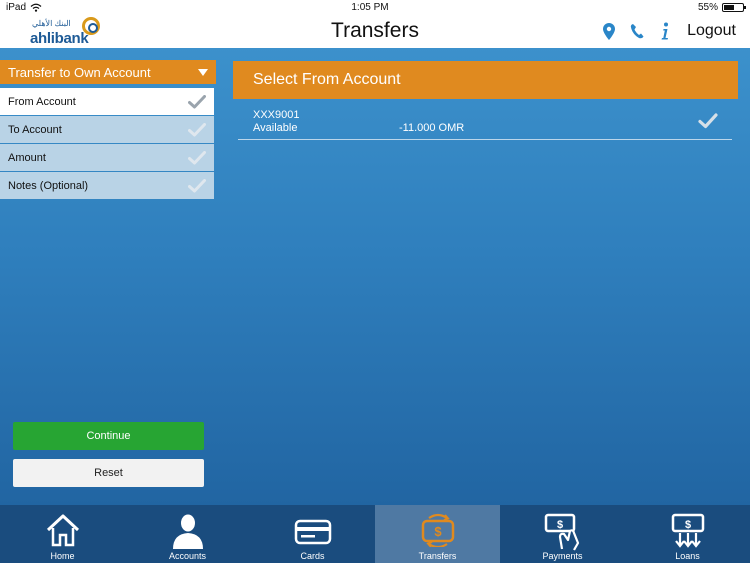 Image resolution: width=750 pixels, height=563 pixels. What do you see at coordinates (485, 122) in the screenshot?
I see `account-row: XXX9001 Available -11.000 OMR` at bounding box center [485, 122].